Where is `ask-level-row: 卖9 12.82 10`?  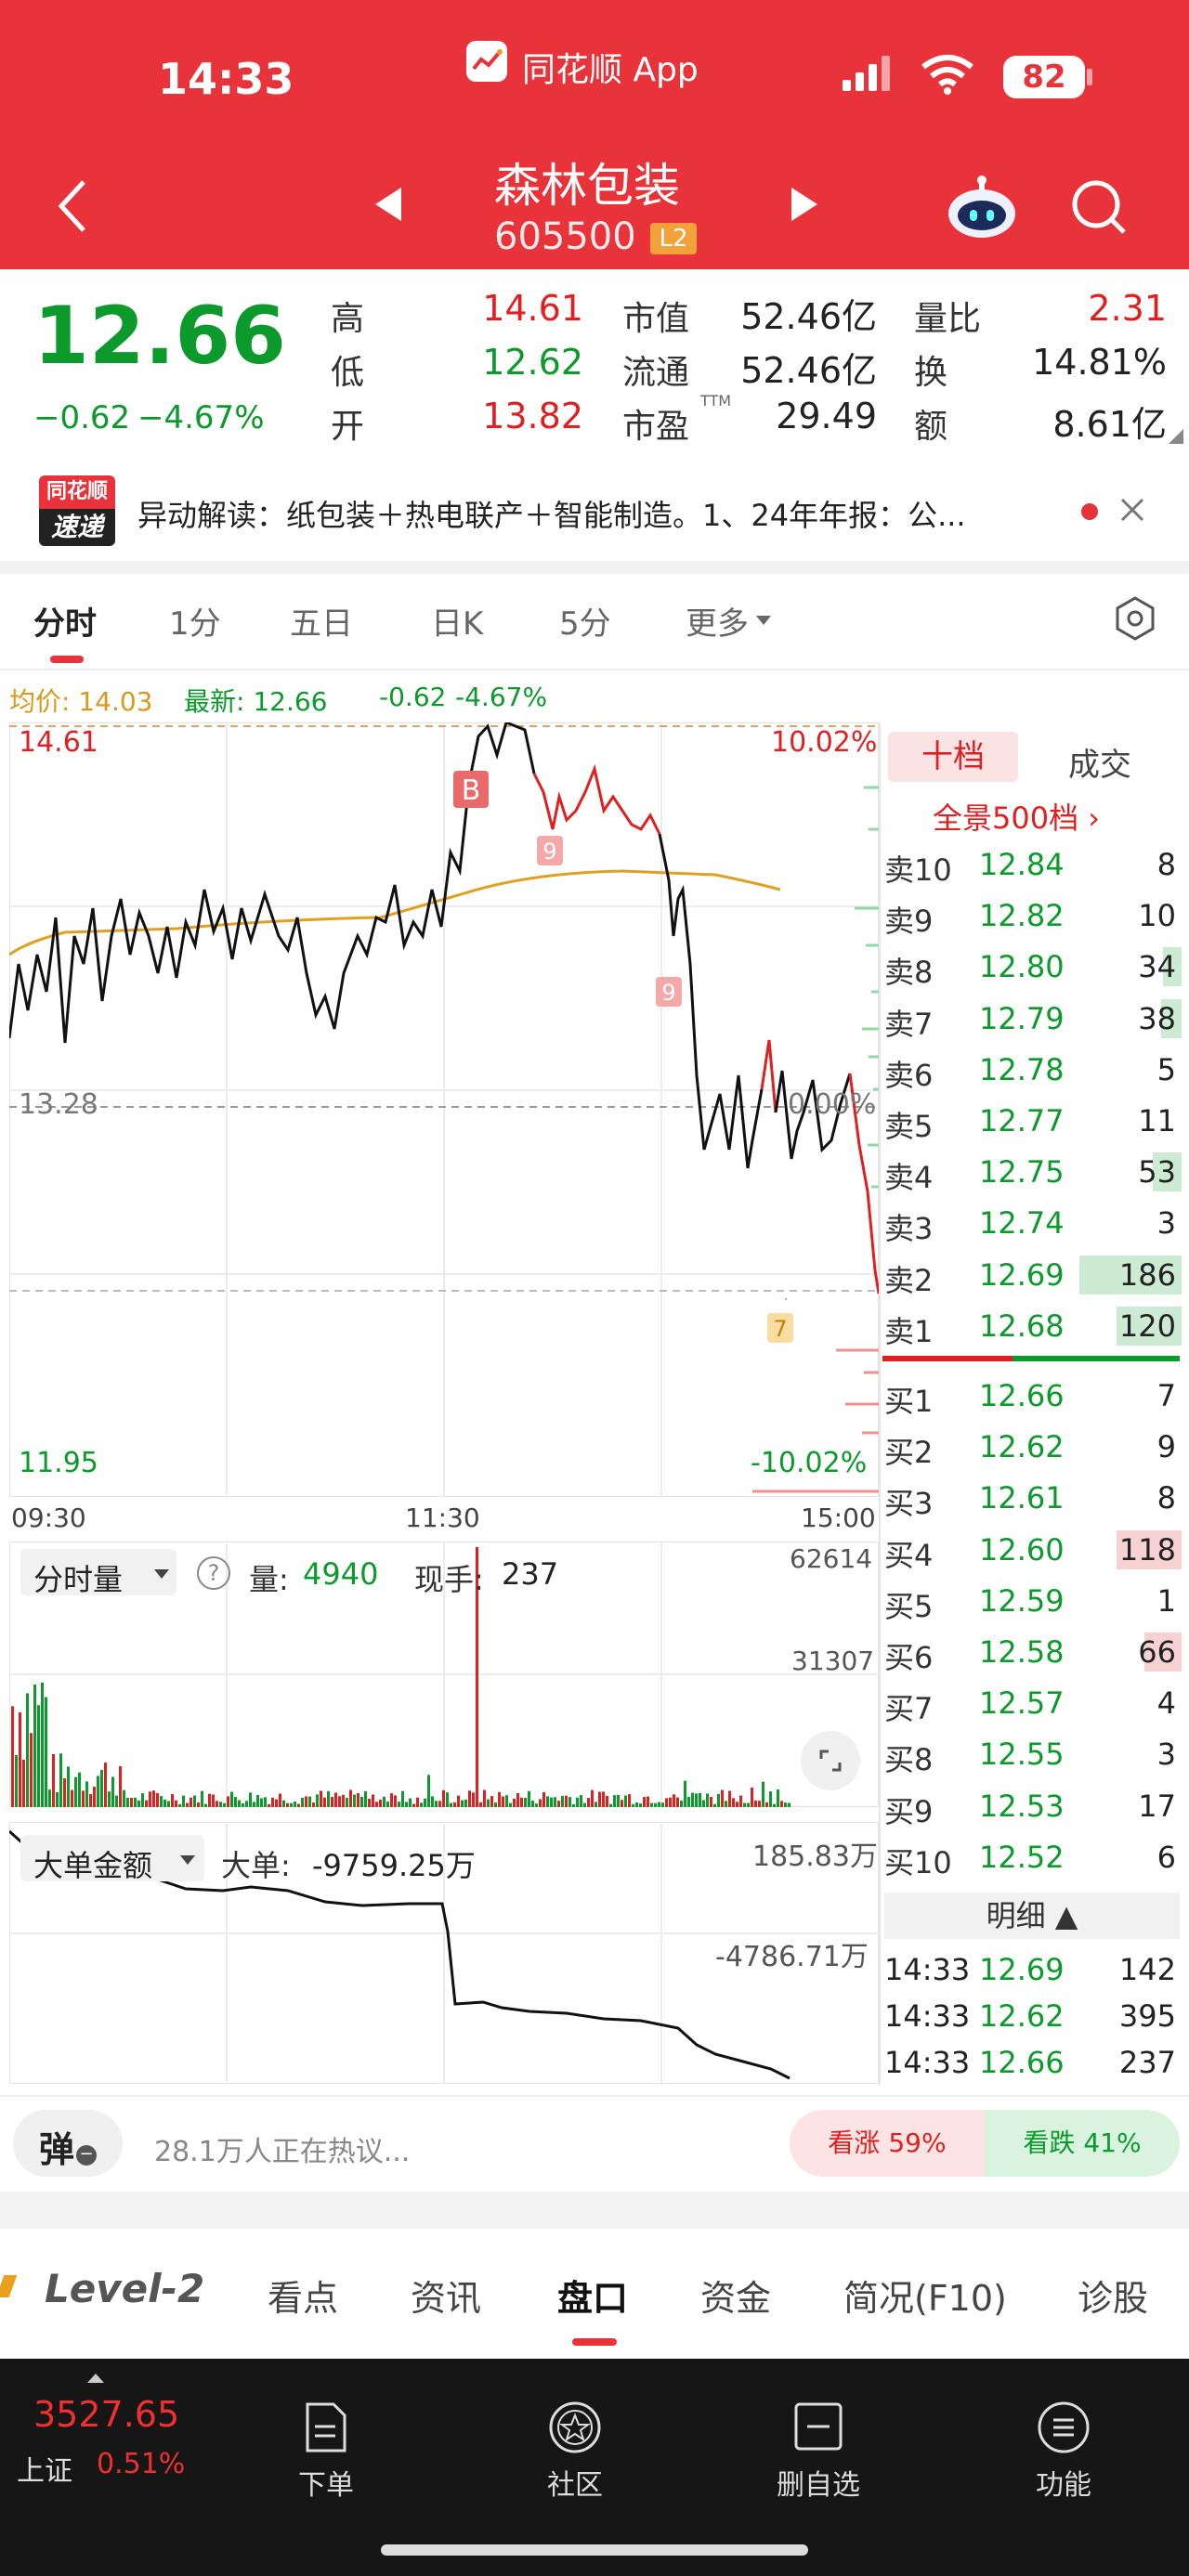 ask-level-row: 卖9 12.82 10 is located at coordinates (1032, 917).